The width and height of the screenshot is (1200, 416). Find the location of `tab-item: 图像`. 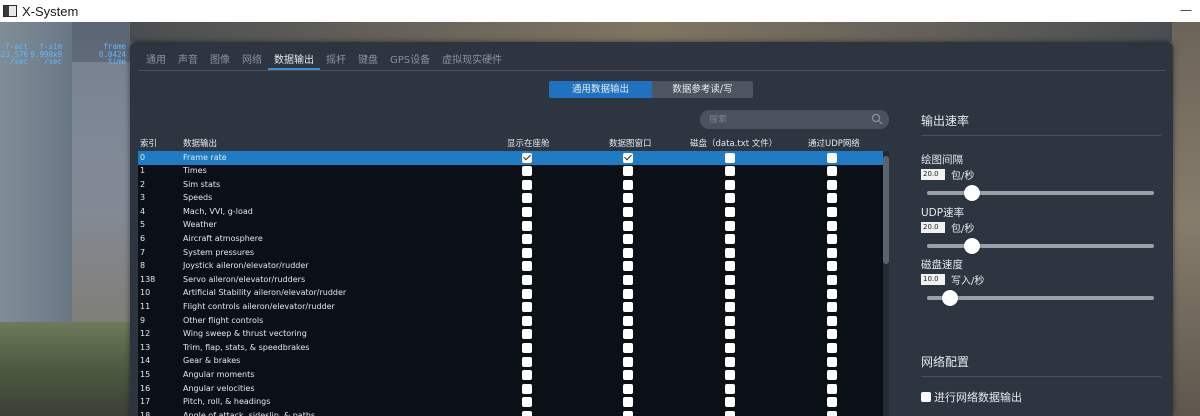

tab-item: 图像 is located at coordinates (220, 61).